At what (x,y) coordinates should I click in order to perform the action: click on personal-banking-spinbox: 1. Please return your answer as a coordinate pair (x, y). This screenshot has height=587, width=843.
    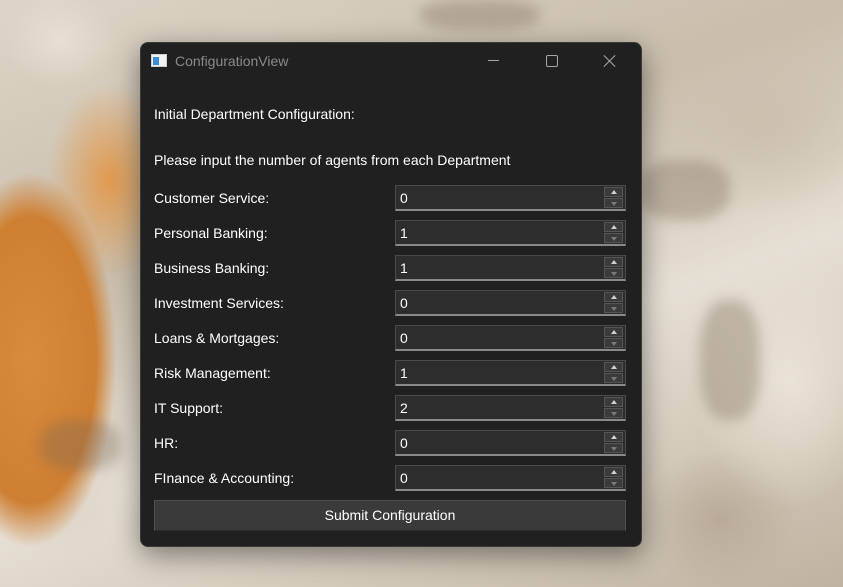
    Looking at the image, I should click on (510, 233).